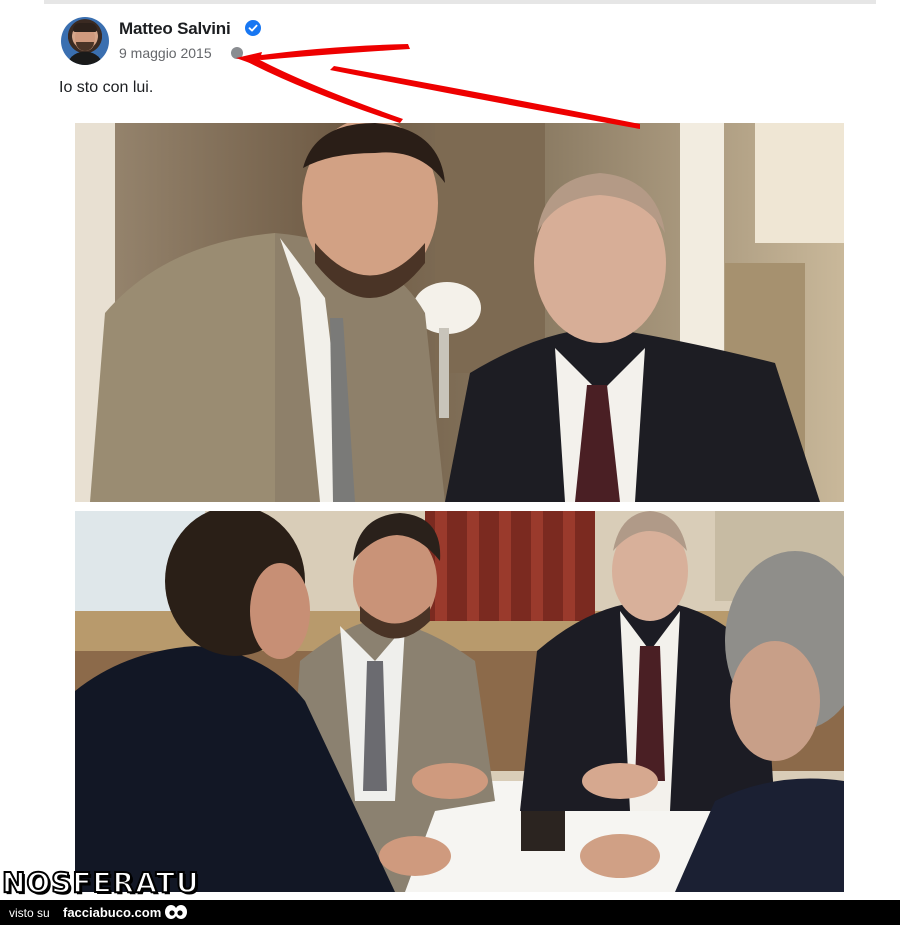  I want to click on avatar-shirt, so click(85, 58).